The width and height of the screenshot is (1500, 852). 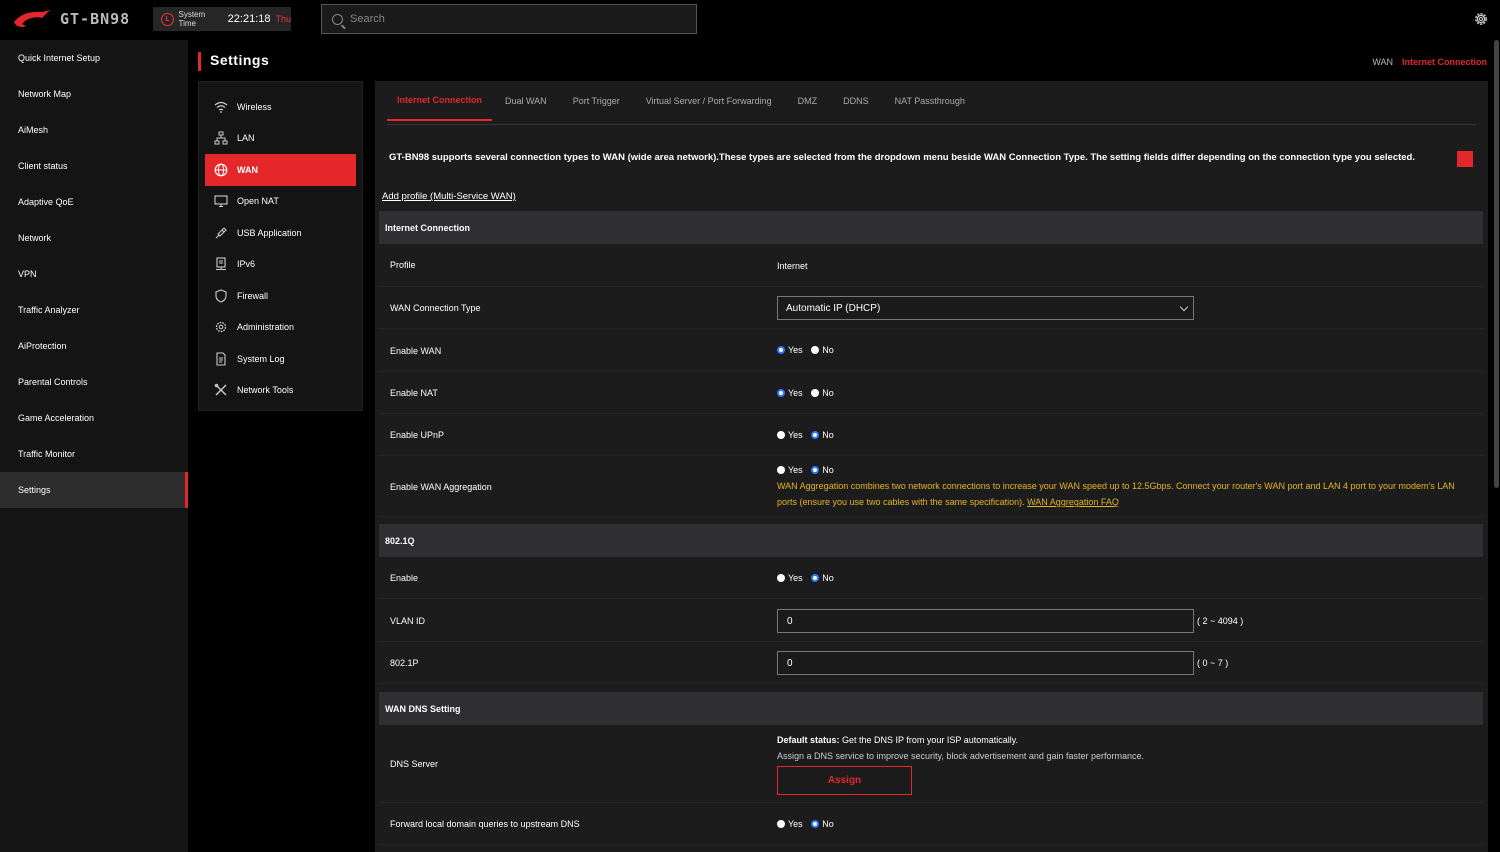 What do you see at coordinates (1073, 502) in the screenshot?
I see `wan-aggregation-faq-link: WAN Aggregation FAQ` at bounding box center [1073, 502].